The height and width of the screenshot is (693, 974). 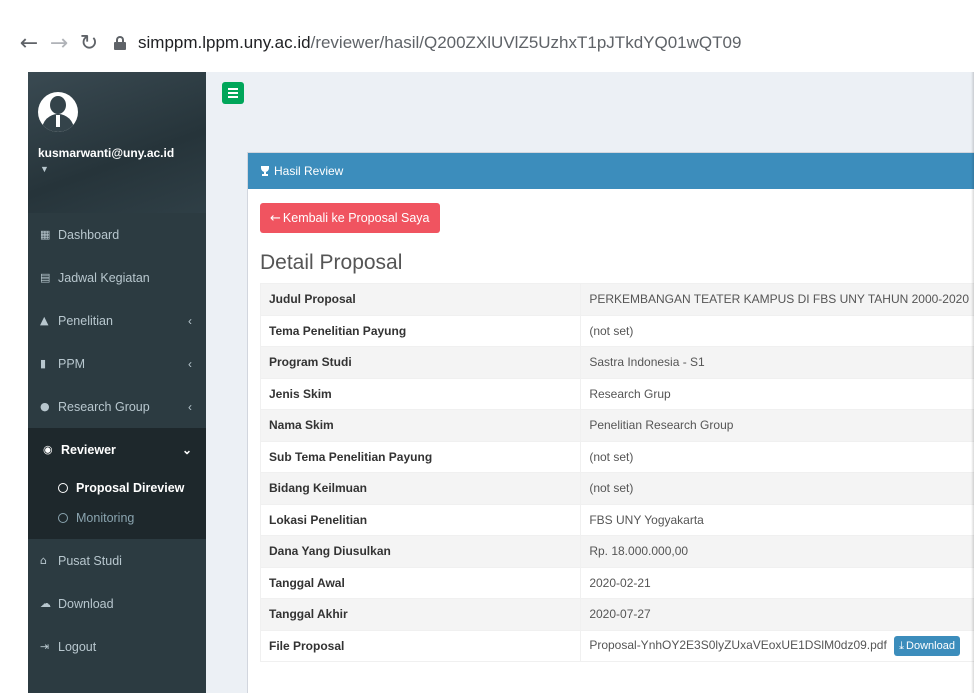 I want to click on download-button: ⤓ Download, so click(x=927, y=645).